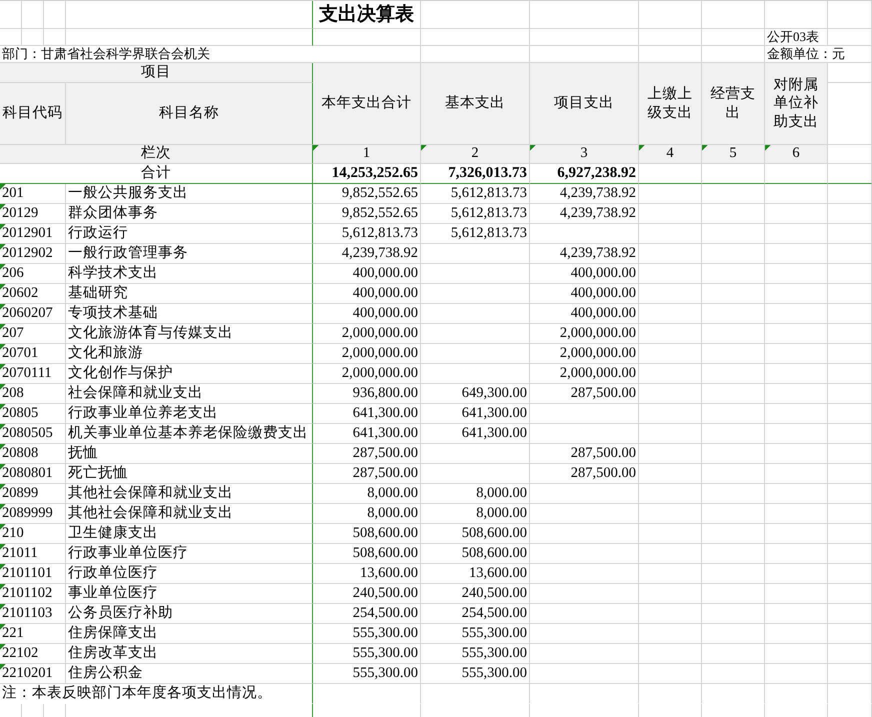 Image resolution: width=872 pixels, height=717 pixels. What do you see at coordinates (189, 534) in the screenshot?
I see `account-name: 卫生健康支出` at bounding box center [189, 534].